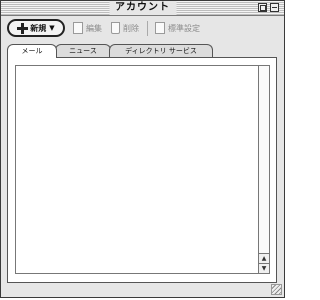 This screenshot has width=320, height=300. Describe the element at coordinates (263, 169) in the screenshot. I see `vertical-scrollbar: ▲ ▼` at that location.